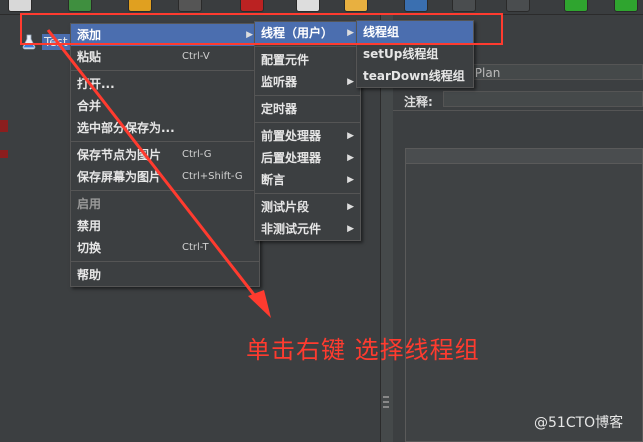  I want to click on paste-icon, so click(356, 6).